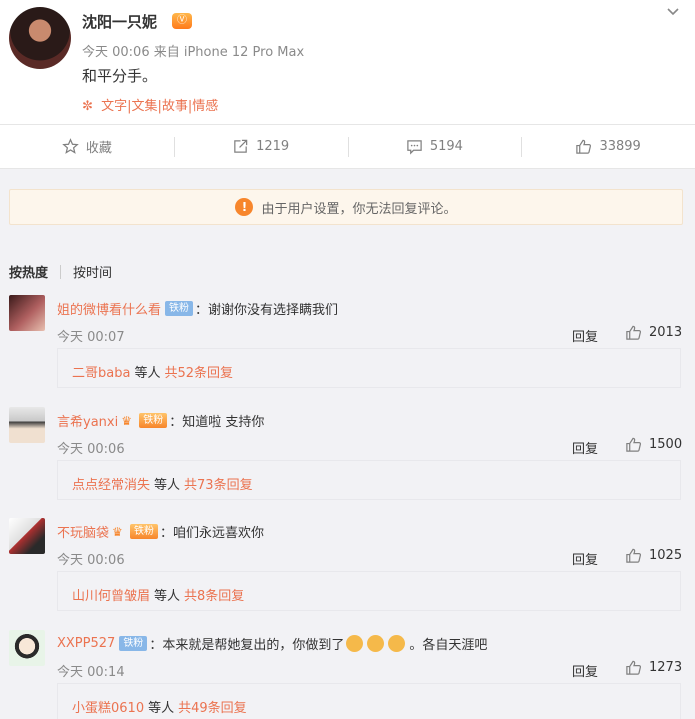 The height and width of the screenshot is (719, 695). I want to click on replies-summary: 二哥baba 等人 共52条回复, so click(369, 368).